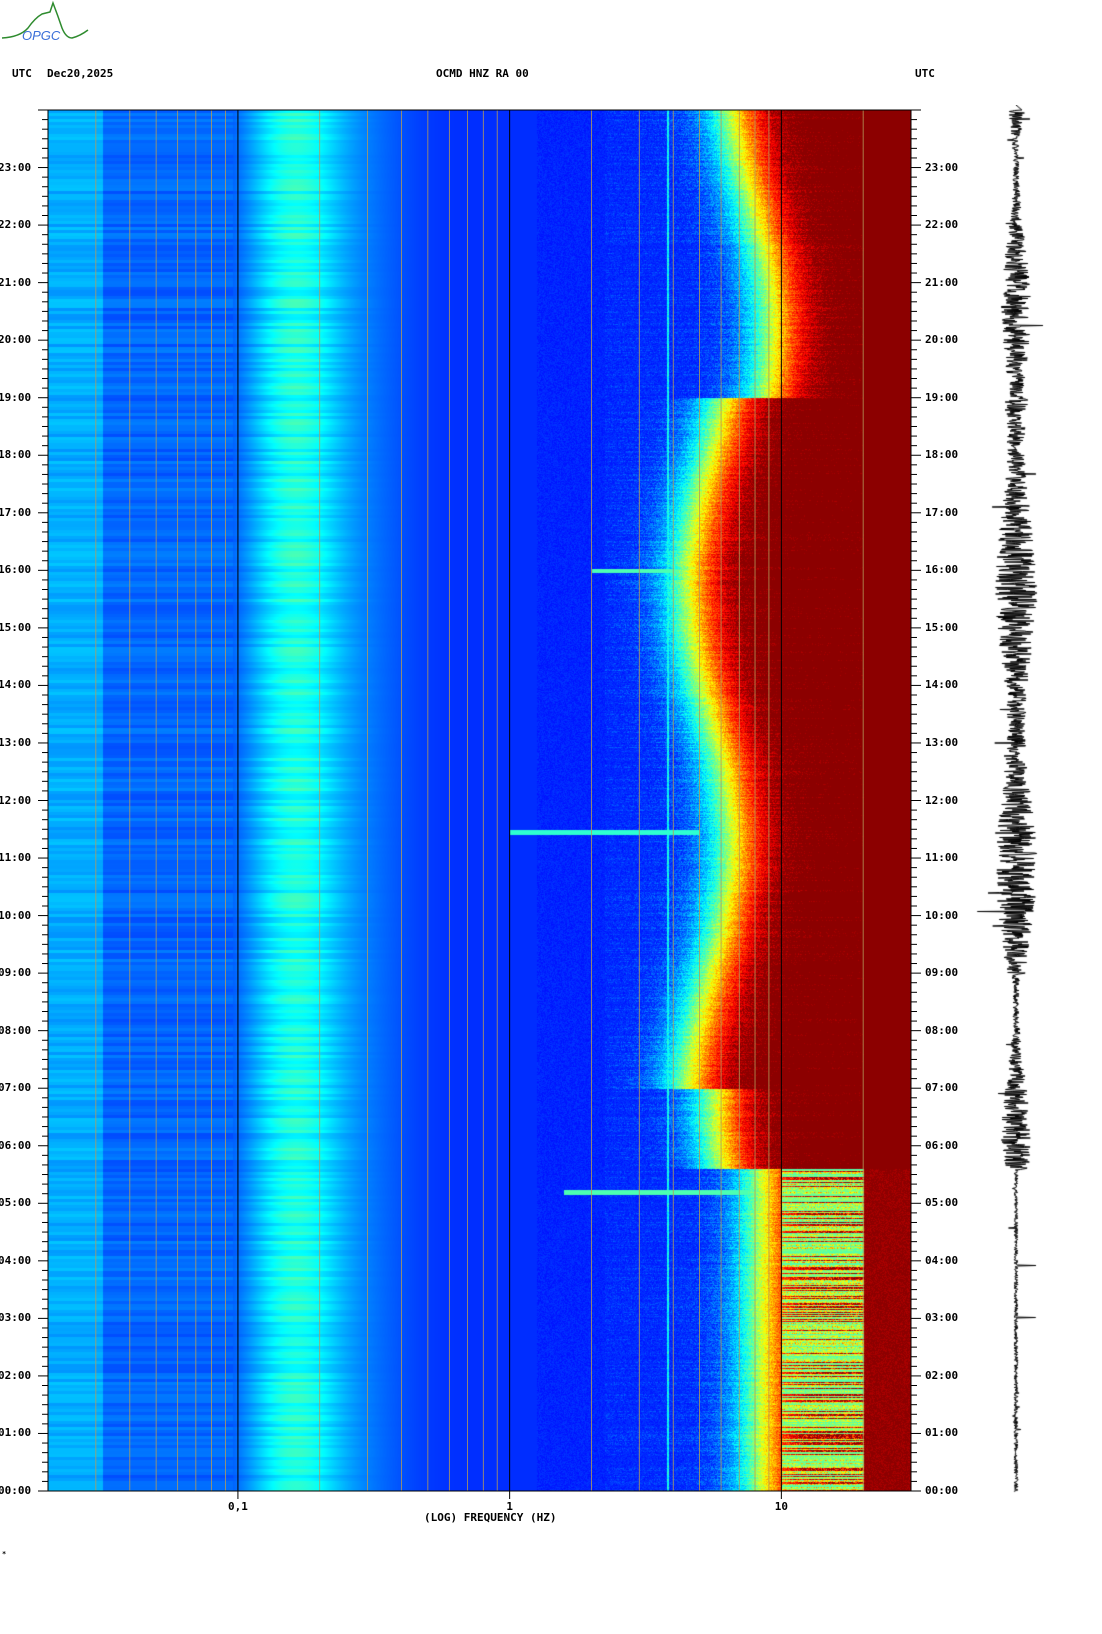  I want to click on y-tick-label-right: 14:00, so click(942, 685).